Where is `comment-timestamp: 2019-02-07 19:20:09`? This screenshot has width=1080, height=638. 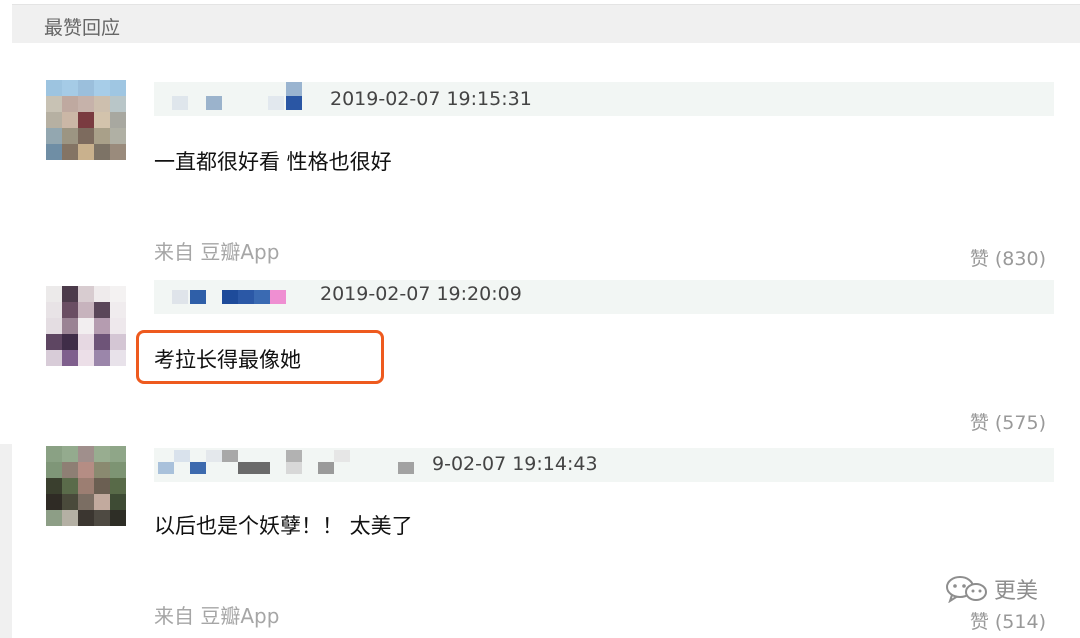
comment-timestamp: 2019-02-07 19:20:09 is located at coordinates (421, 294).